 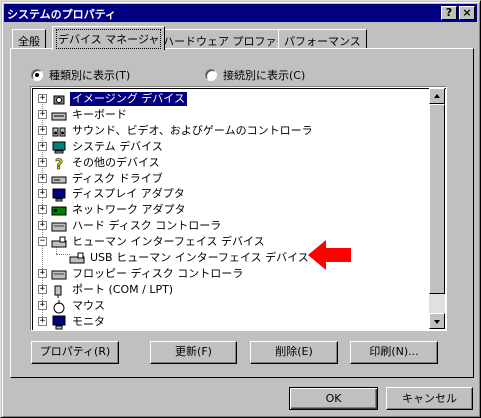 I want to click on tree-item-label: サウンド、ビデオ、およびゲームのコントローラ, so click(x=192, y=130).